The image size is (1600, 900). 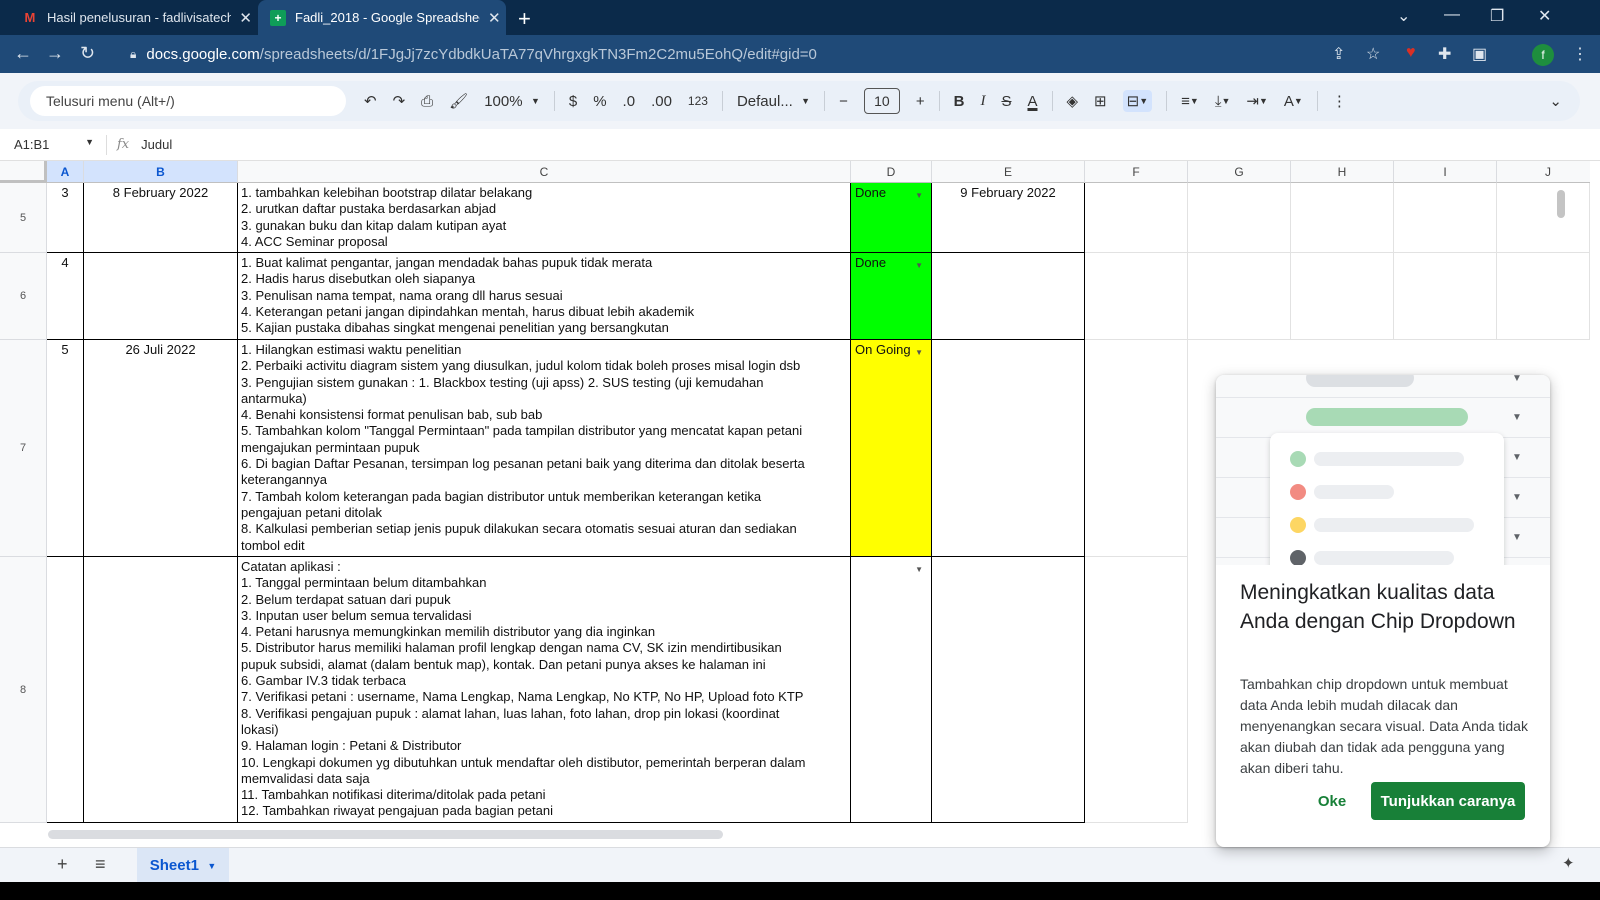 What do you see at coordinates (23, 53) in the screenshot?
I see `back-button: ←` at bounding box center [23, 53].